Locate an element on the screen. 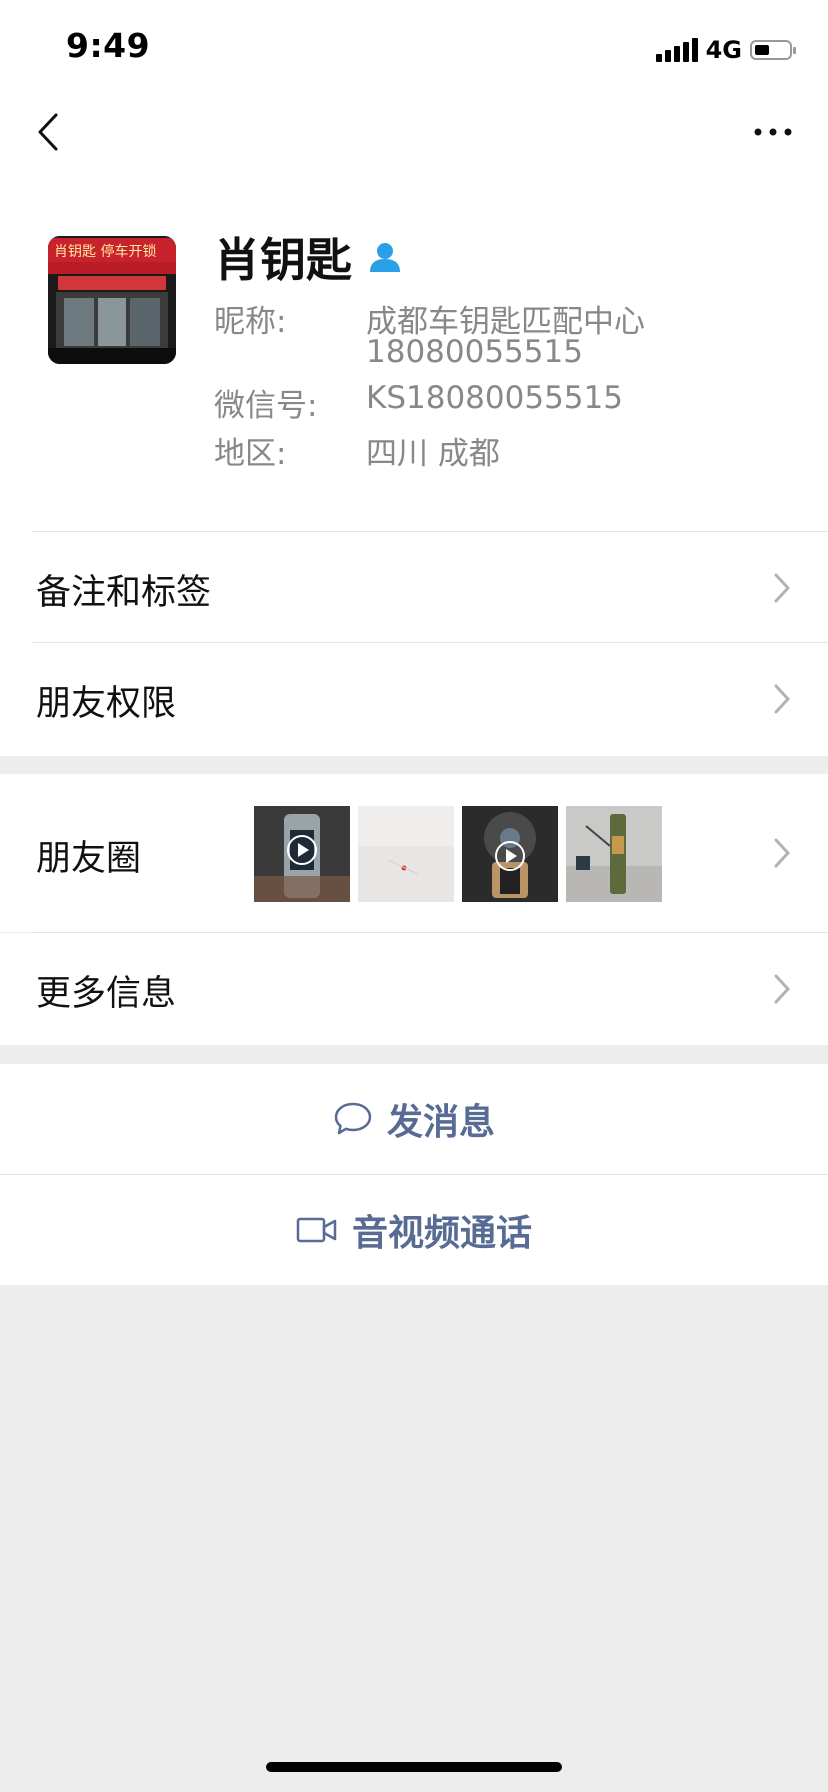 This screenshot has width=828, height=1792. back-button is located at coordinates (48, 132).